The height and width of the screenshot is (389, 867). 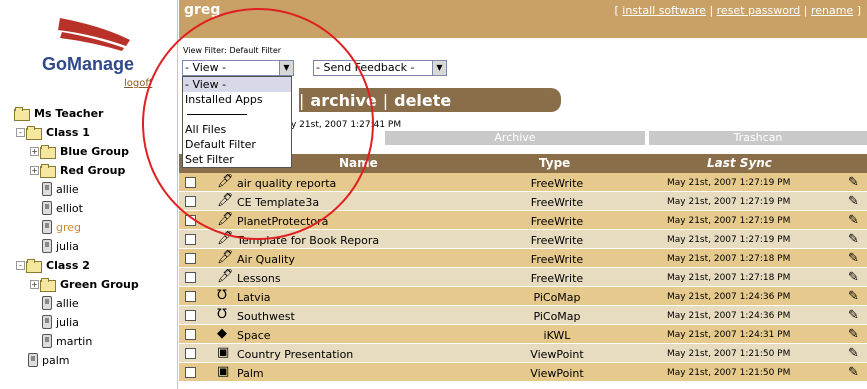 I want to click on action-bar: | archive | delete, so click(x=430, y=100).